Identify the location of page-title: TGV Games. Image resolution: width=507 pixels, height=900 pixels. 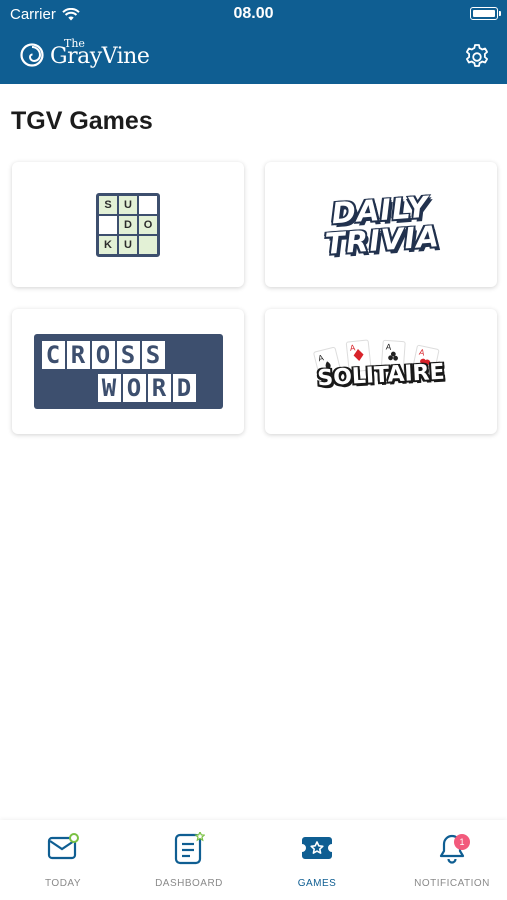
(82, 121).